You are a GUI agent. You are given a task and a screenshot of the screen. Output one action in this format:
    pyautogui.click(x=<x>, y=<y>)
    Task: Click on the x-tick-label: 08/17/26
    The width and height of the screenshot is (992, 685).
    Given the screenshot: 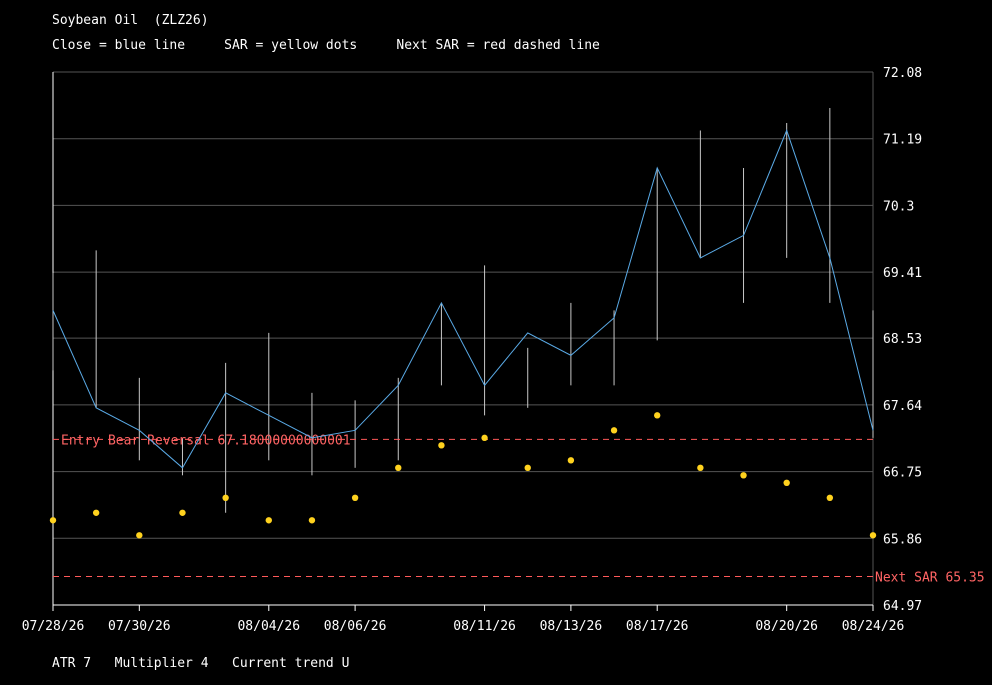 What is the action you would take?
    pyautogui.click(x=657, y=626)
    